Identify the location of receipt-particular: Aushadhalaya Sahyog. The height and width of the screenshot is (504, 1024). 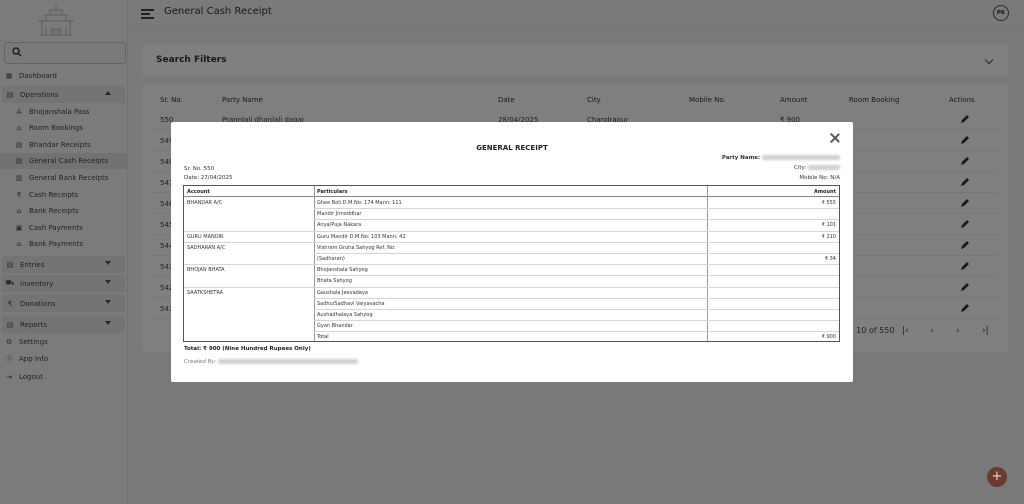
(345, 315).